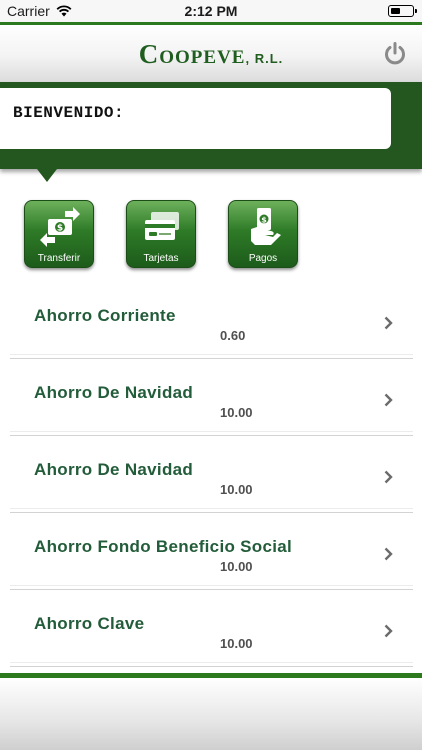 This screenshot has width=422, height=750. What do you see at coordinates (211, 320) in the screenshot?
I see `account-row: Ahorro Corriente 0.60` at bounding box center [211, 320].